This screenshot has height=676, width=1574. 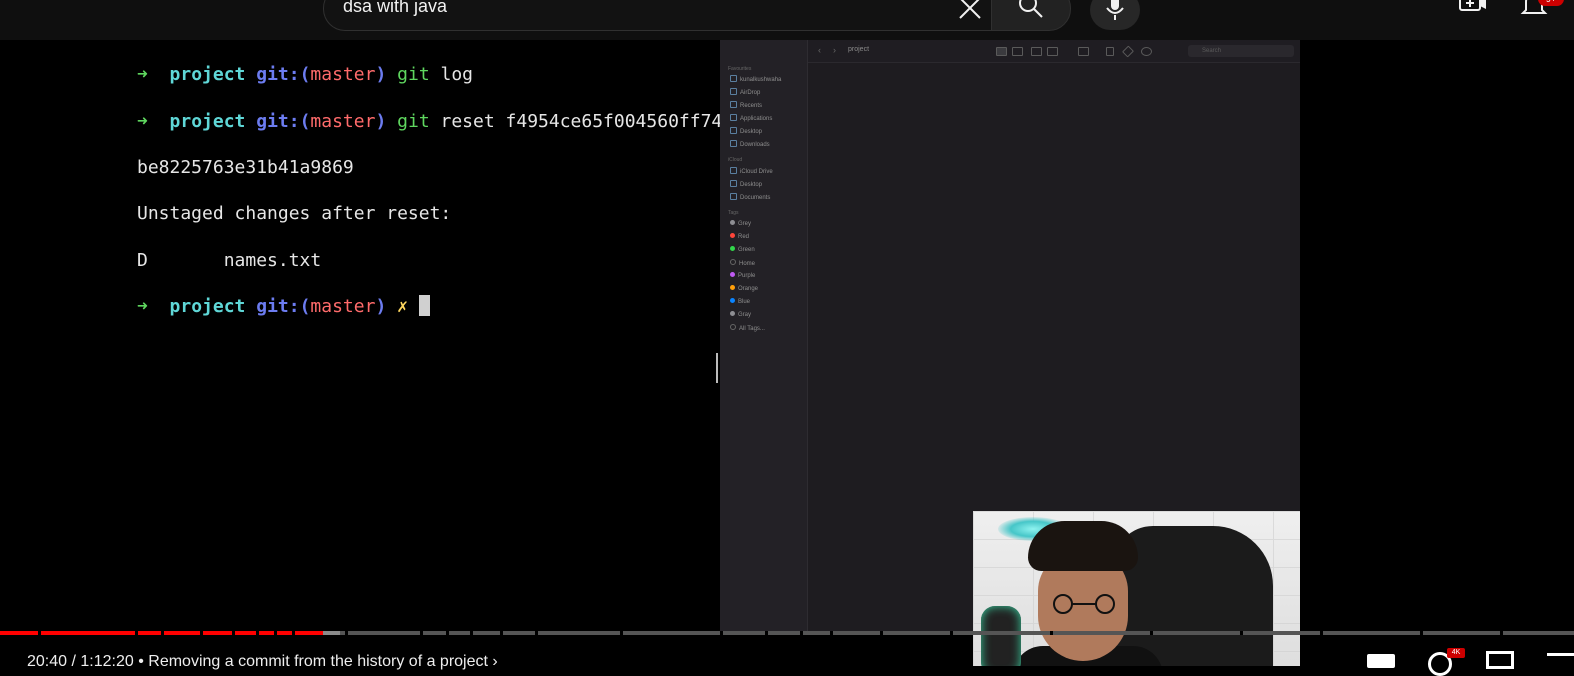 I want to click on icon-view-icon, so click(x=1001, y=51).